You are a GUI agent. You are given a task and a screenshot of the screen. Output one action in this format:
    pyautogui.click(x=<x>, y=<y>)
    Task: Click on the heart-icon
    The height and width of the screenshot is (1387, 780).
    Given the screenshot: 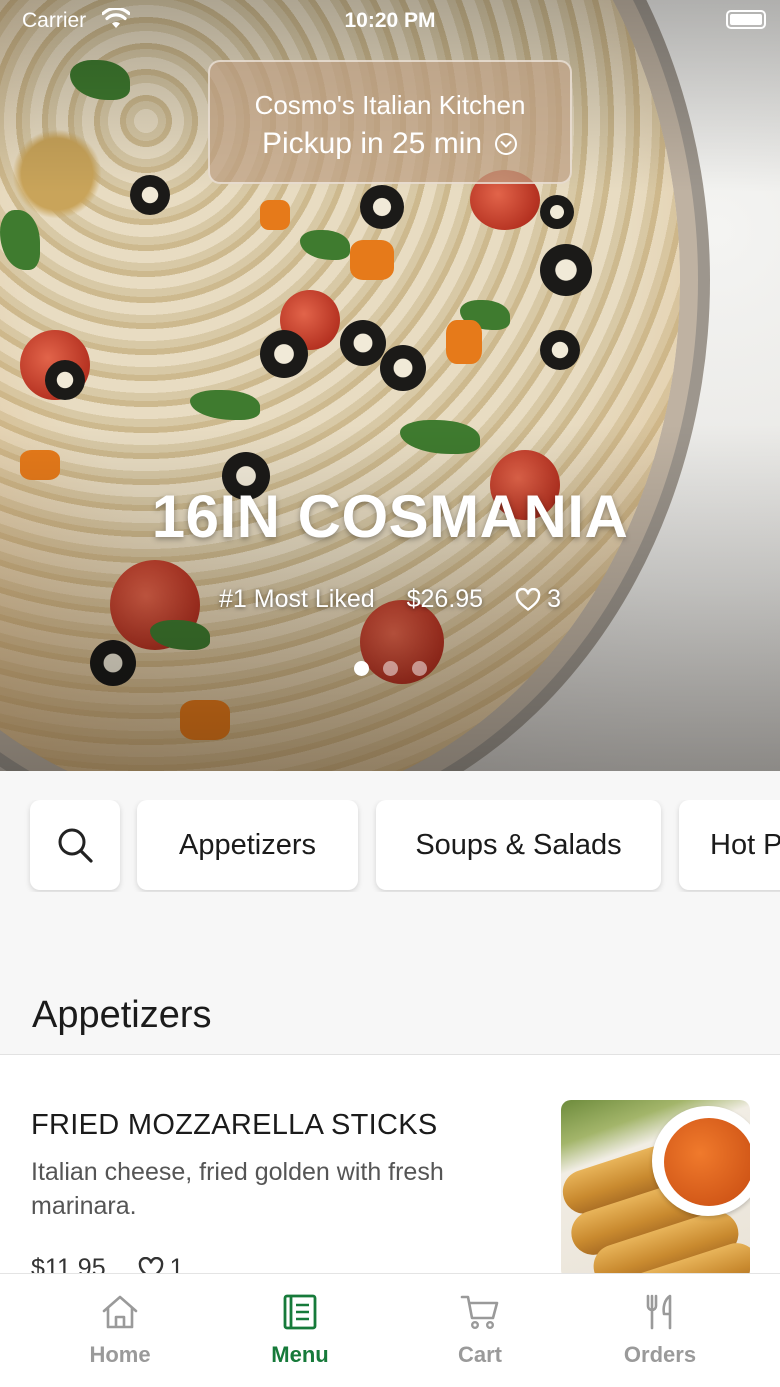 What is the action you would take?
    pyautogui.click(x=528, y=599)
    